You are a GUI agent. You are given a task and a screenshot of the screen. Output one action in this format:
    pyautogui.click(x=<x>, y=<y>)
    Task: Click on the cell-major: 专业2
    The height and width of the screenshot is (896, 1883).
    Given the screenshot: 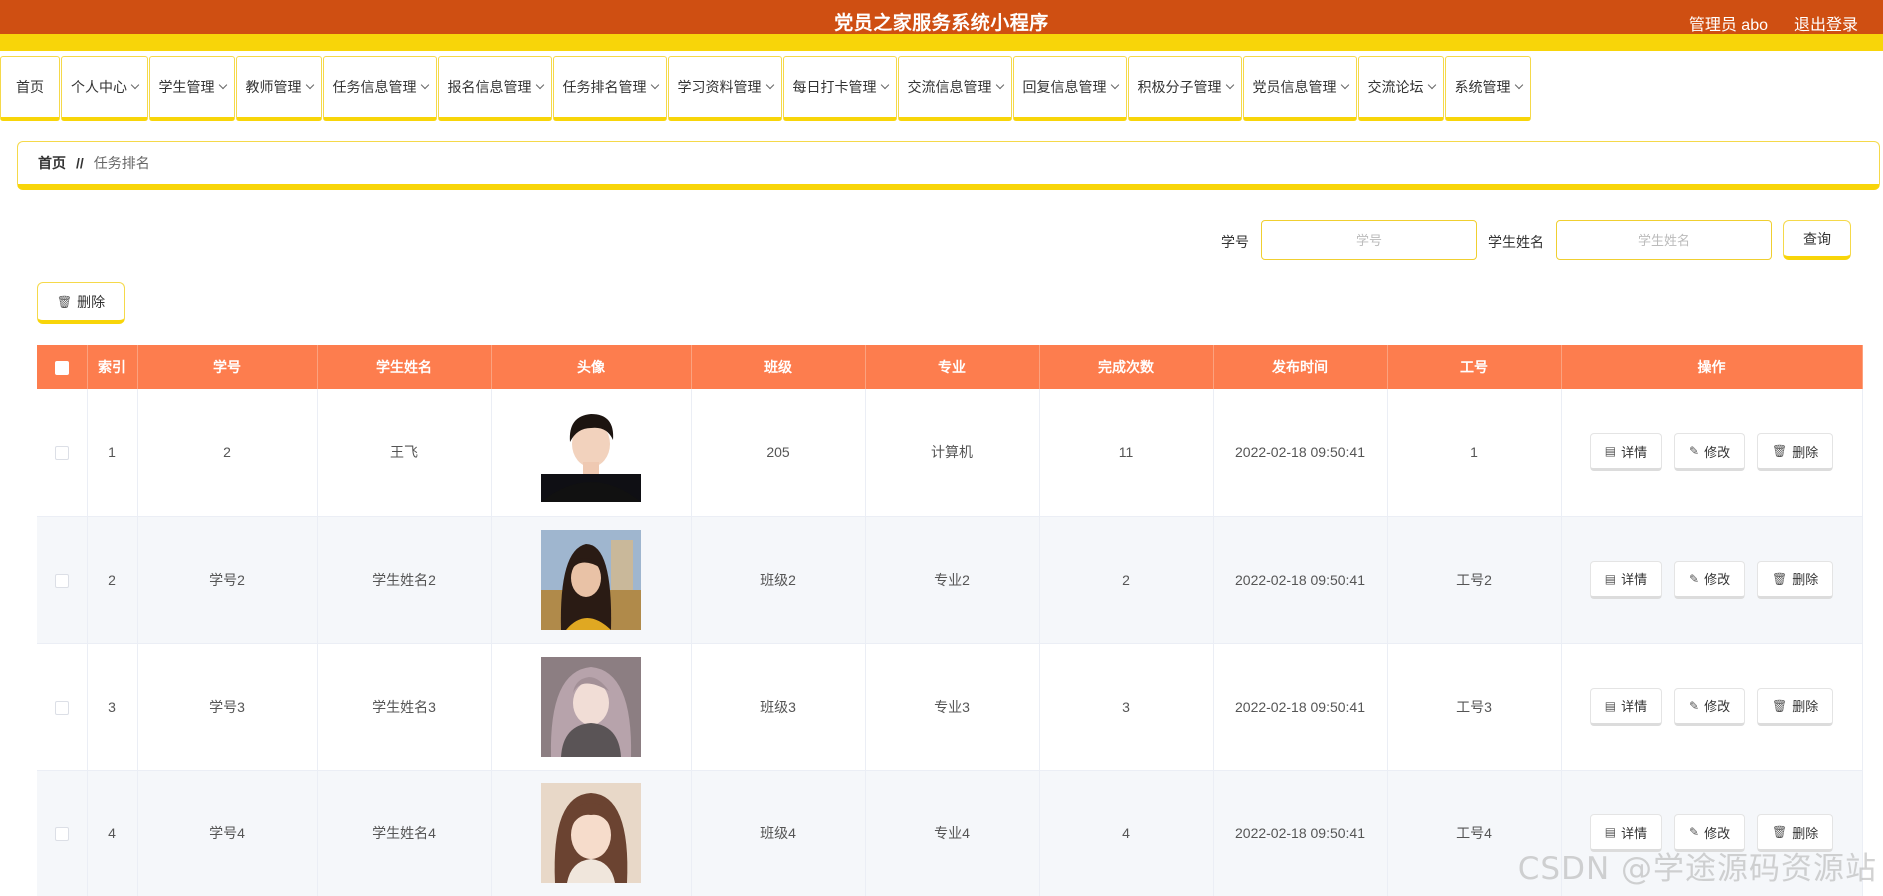 What is the action you would take?
    pyautogui.click(x=952, y=580)
    